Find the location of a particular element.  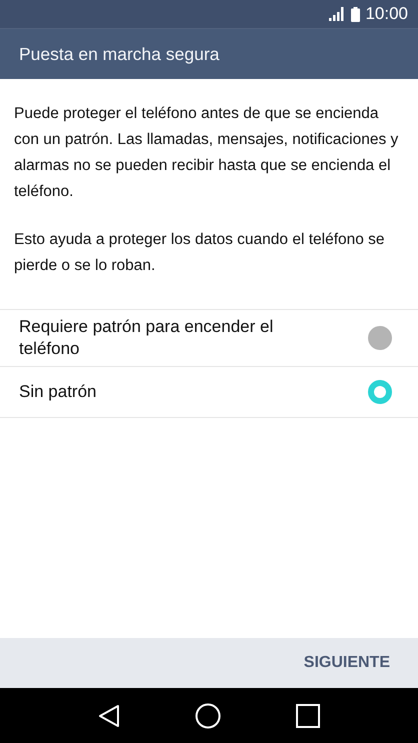

battery-icon is located at coordinates (355, 14).